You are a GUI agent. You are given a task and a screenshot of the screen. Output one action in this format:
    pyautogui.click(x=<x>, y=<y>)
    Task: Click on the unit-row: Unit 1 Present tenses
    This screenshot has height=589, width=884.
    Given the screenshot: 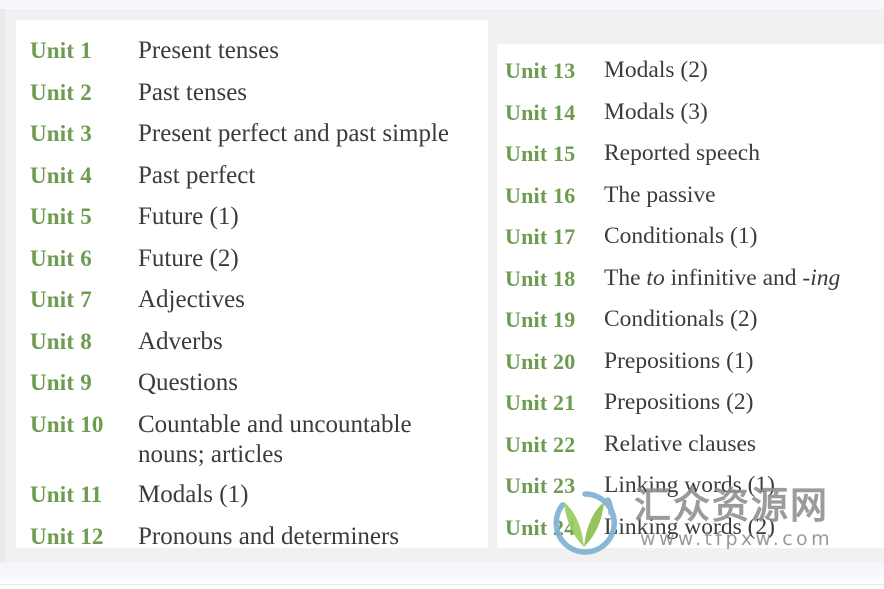 What is the action you would take?
    pyautogui.click(x=154, y=51)
    